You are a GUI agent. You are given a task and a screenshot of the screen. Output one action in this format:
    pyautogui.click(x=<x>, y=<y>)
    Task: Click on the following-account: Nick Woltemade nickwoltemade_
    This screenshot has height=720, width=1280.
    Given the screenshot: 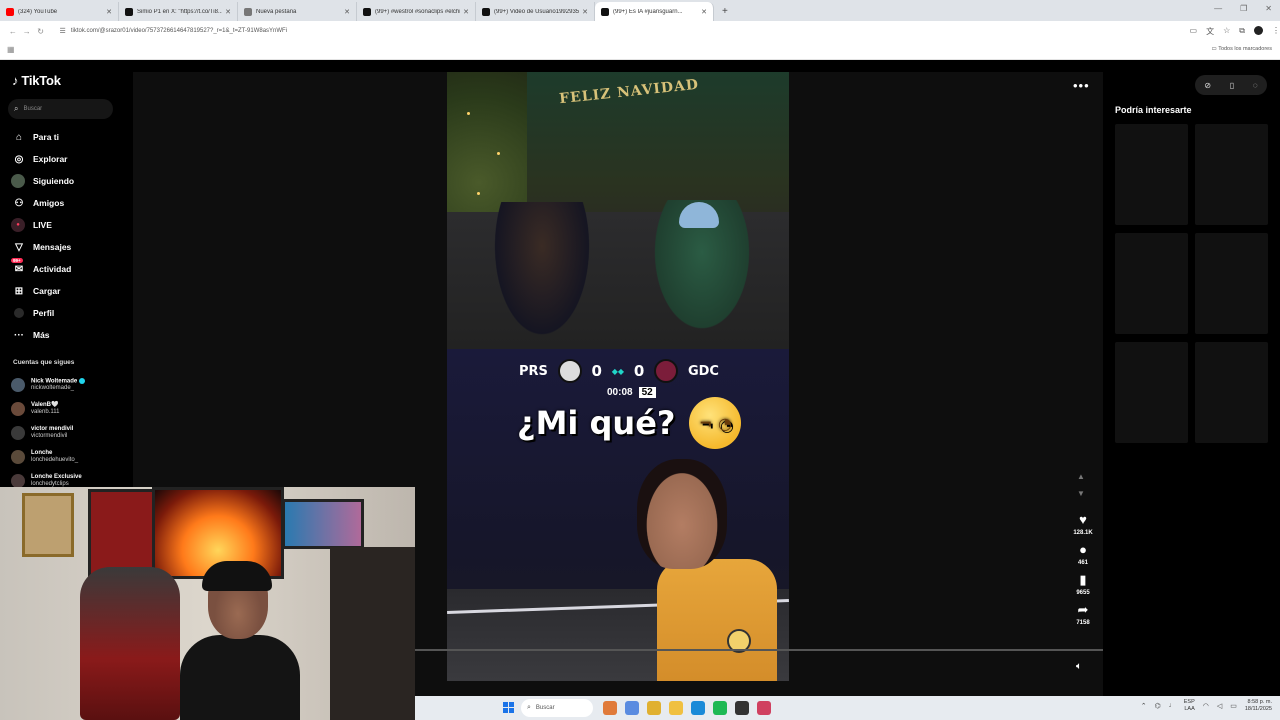 What is the action you would take?
    pyautogui.click(x=71, y=385)
    